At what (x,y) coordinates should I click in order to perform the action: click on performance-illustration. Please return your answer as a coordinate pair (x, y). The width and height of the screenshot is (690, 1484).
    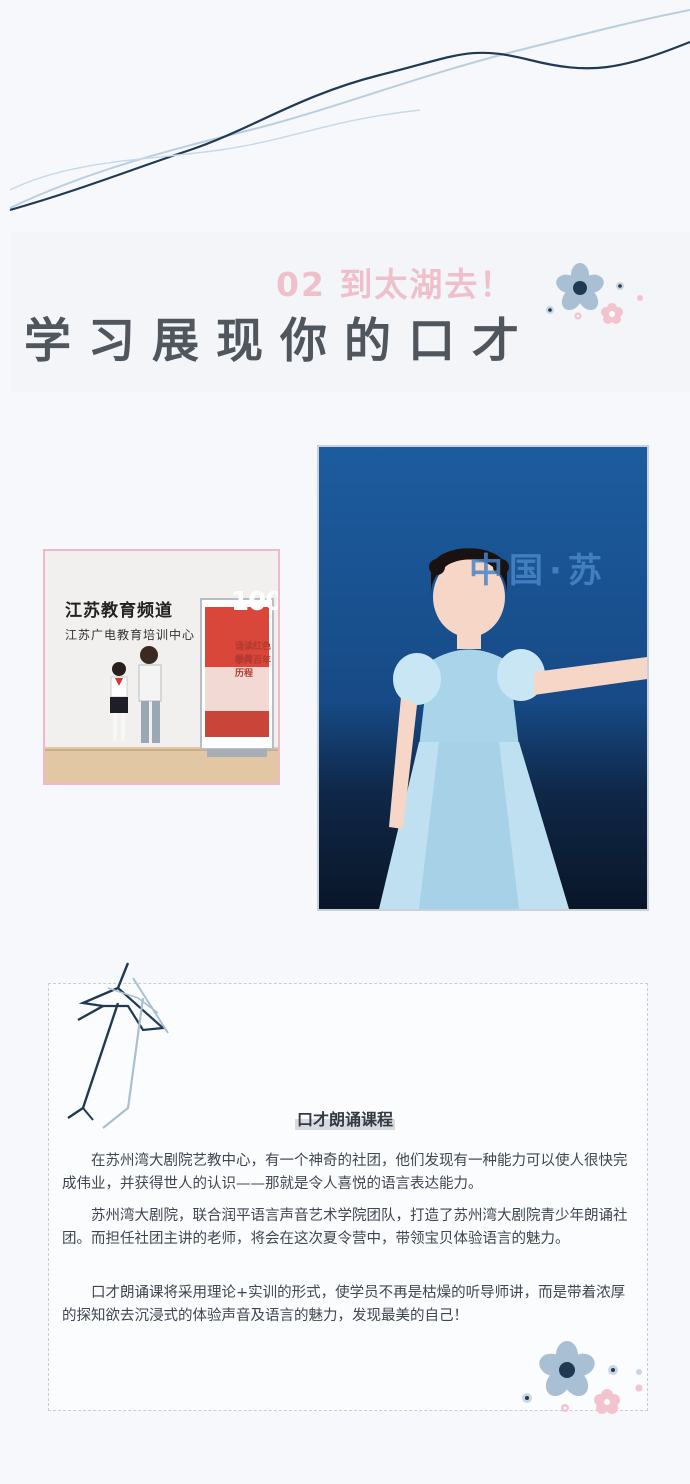
    Looking at the image, I should click on (483, 678).